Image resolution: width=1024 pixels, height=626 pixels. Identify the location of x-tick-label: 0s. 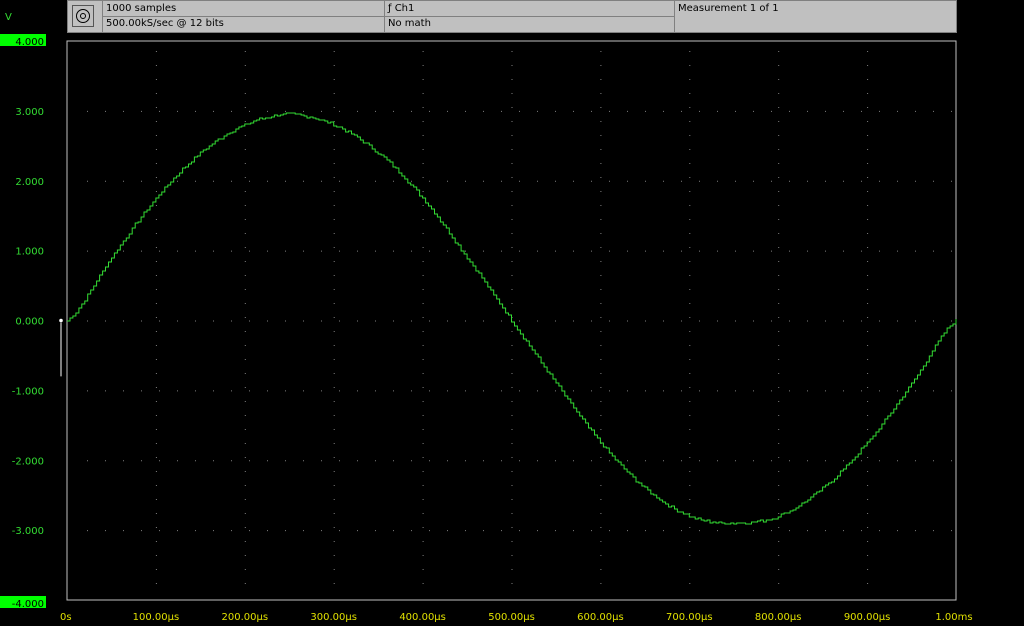
(66, 617).